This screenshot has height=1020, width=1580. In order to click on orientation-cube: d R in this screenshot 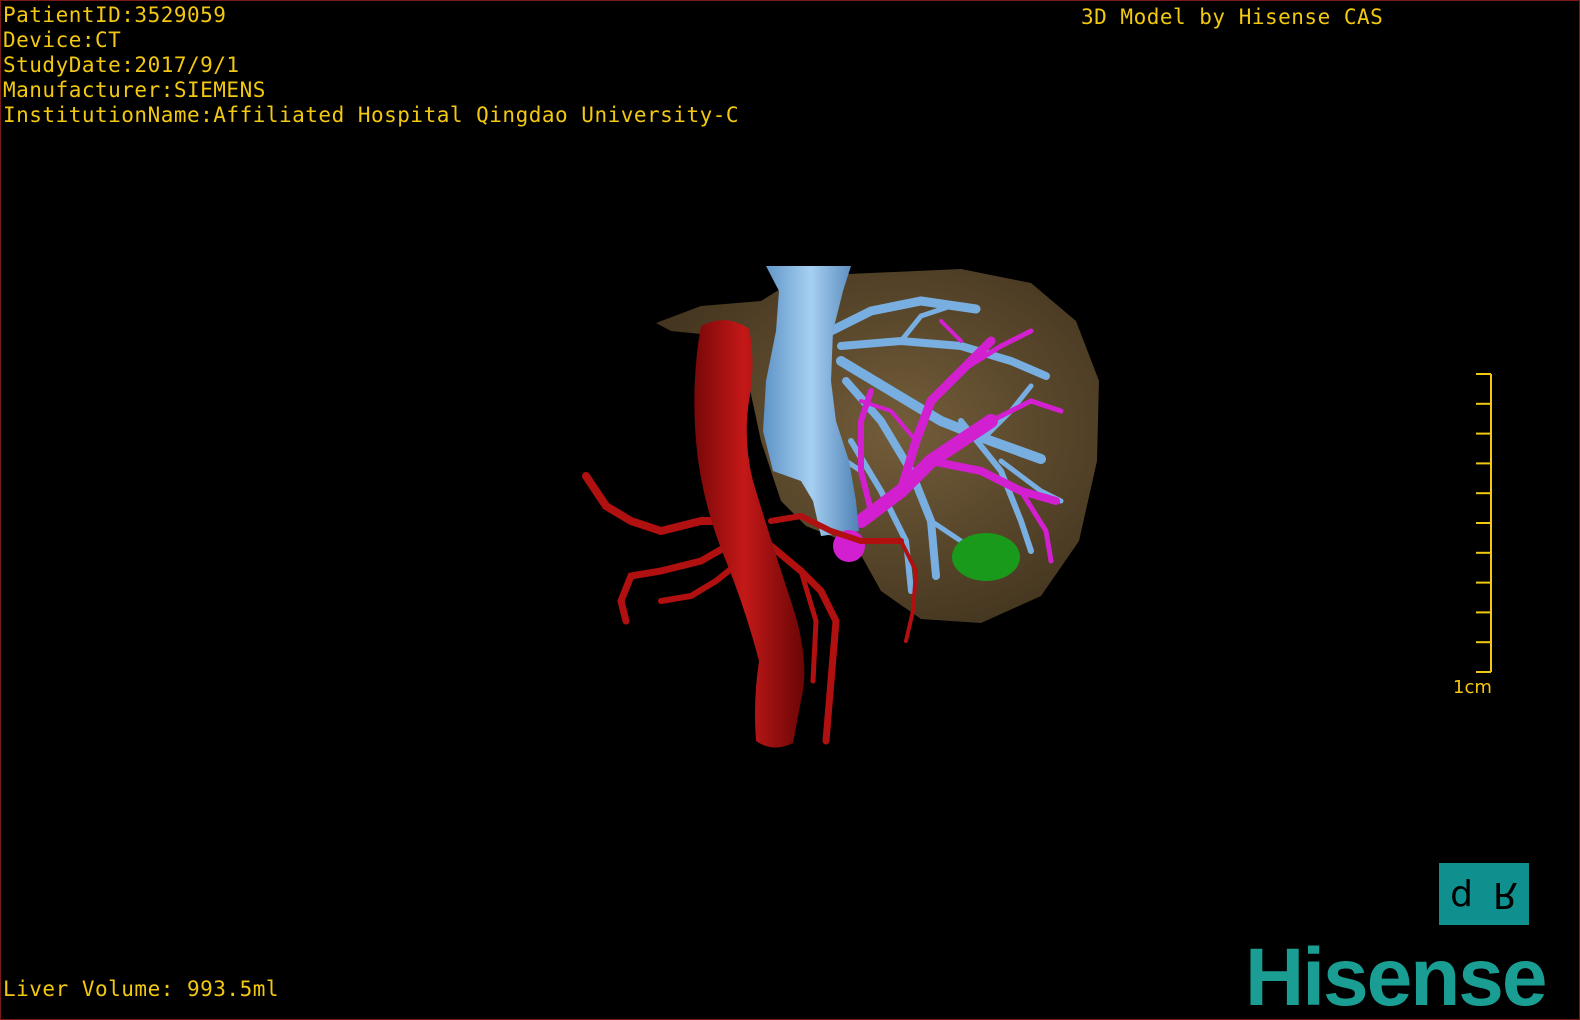, I will do `click(1484, 894)`.